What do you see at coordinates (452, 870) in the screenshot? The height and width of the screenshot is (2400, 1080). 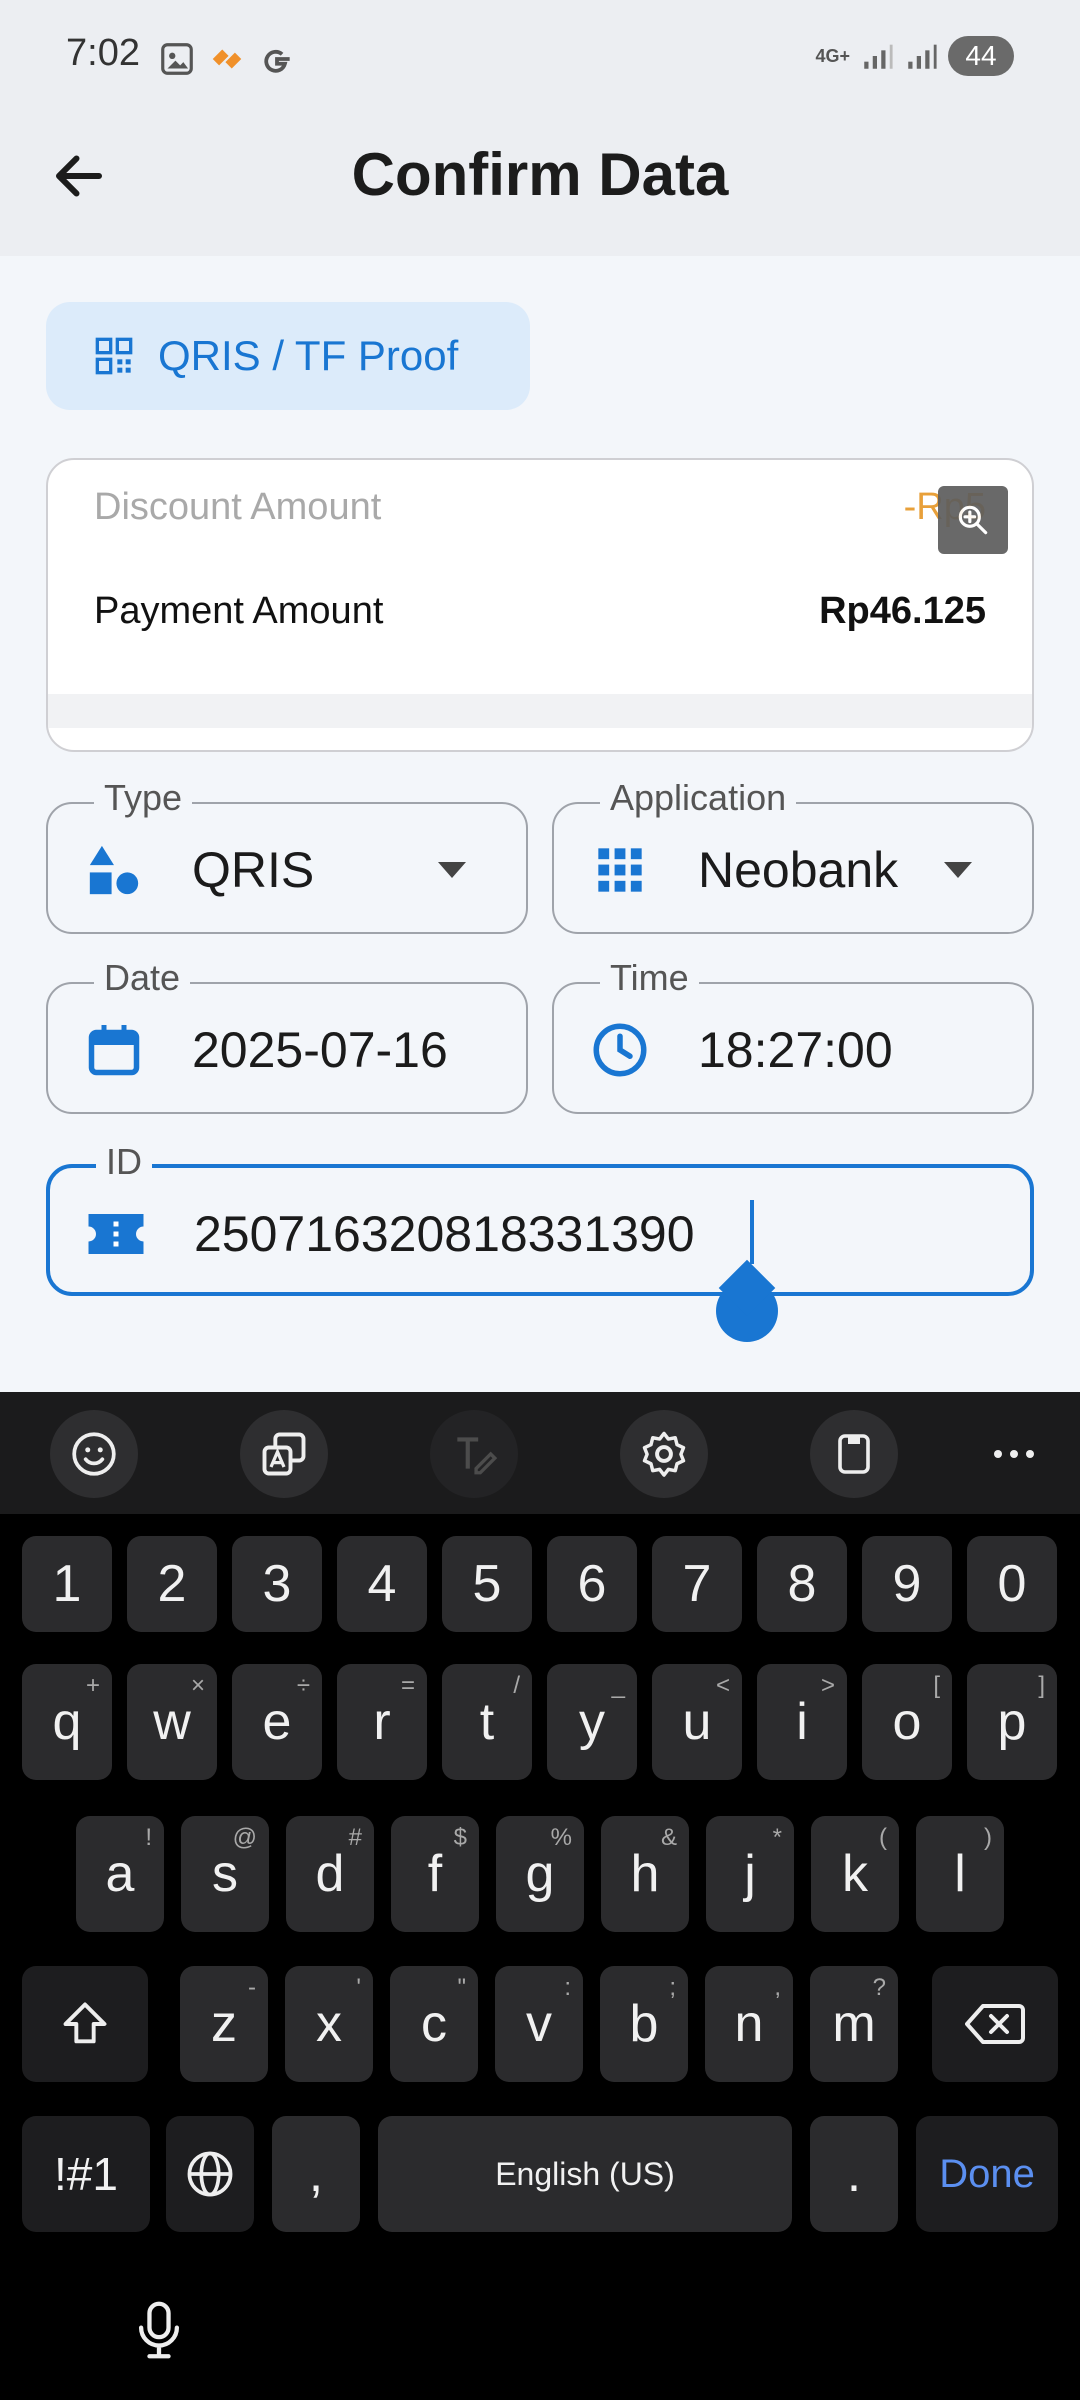 I see `dropdown-arrow-icon` at bounding box center [452, 870].